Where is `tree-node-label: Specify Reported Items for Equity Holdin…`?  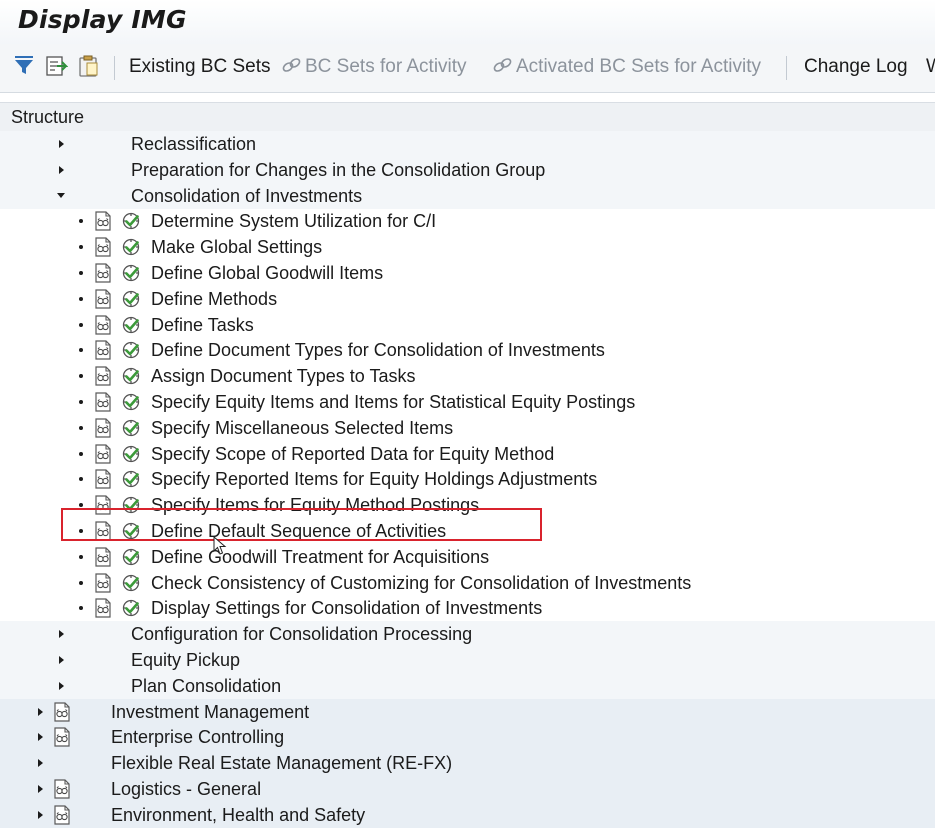 tree-node-label: Specify Reported Items for Equity Holdin… is located at coordinates (374, 479).